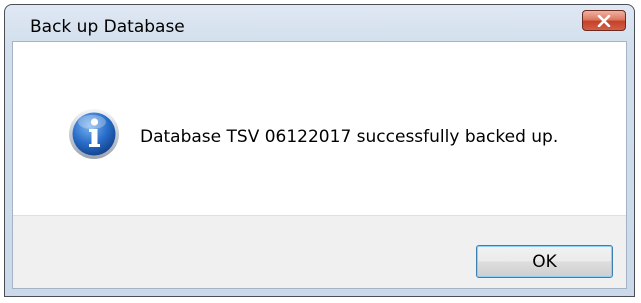 The width and height of the screenshot is (641, 303). I want to click on close-button, so click(604, 20).